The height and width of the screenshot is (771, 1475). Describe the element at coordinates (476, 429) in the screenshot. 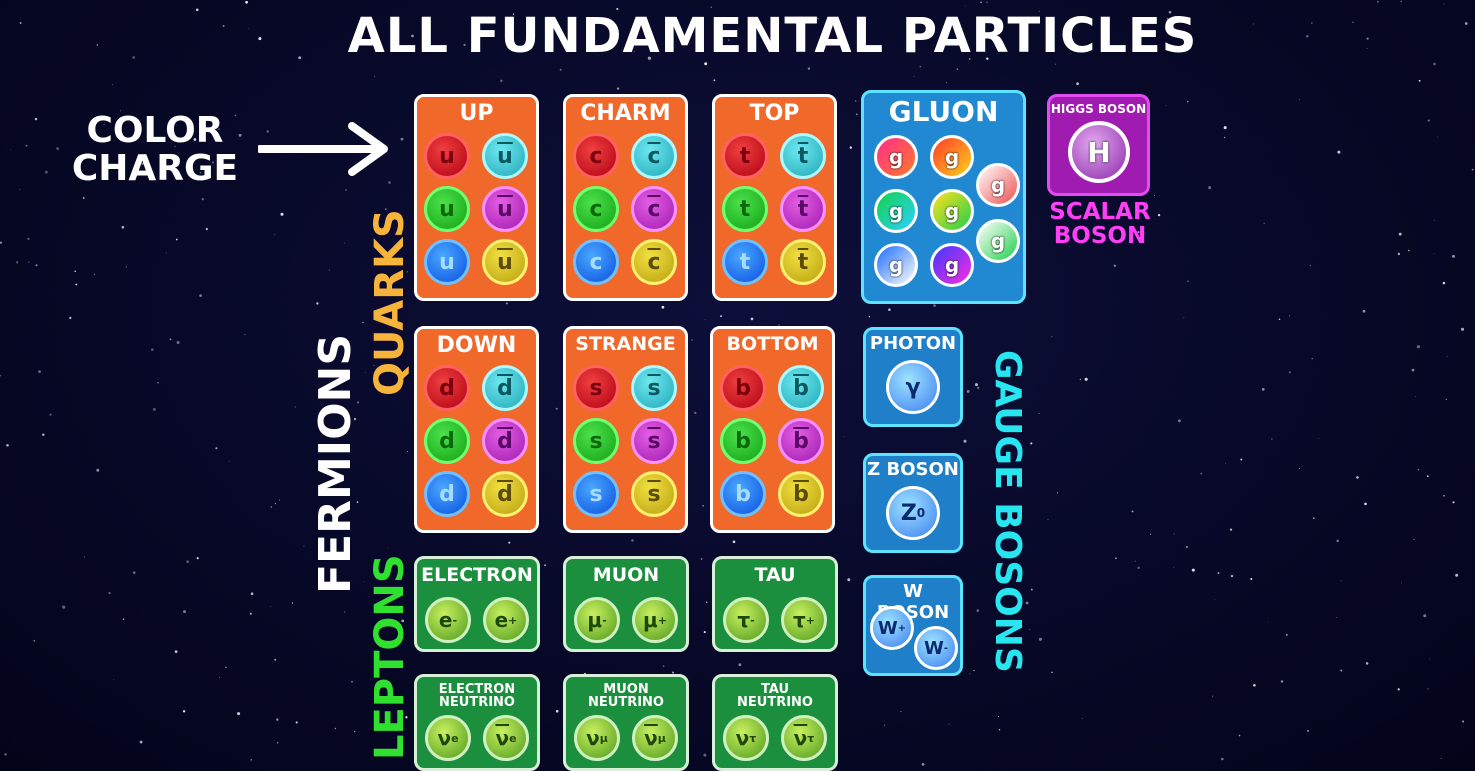

I see `quark-card-down: DOWN d d d d d d` at that location.